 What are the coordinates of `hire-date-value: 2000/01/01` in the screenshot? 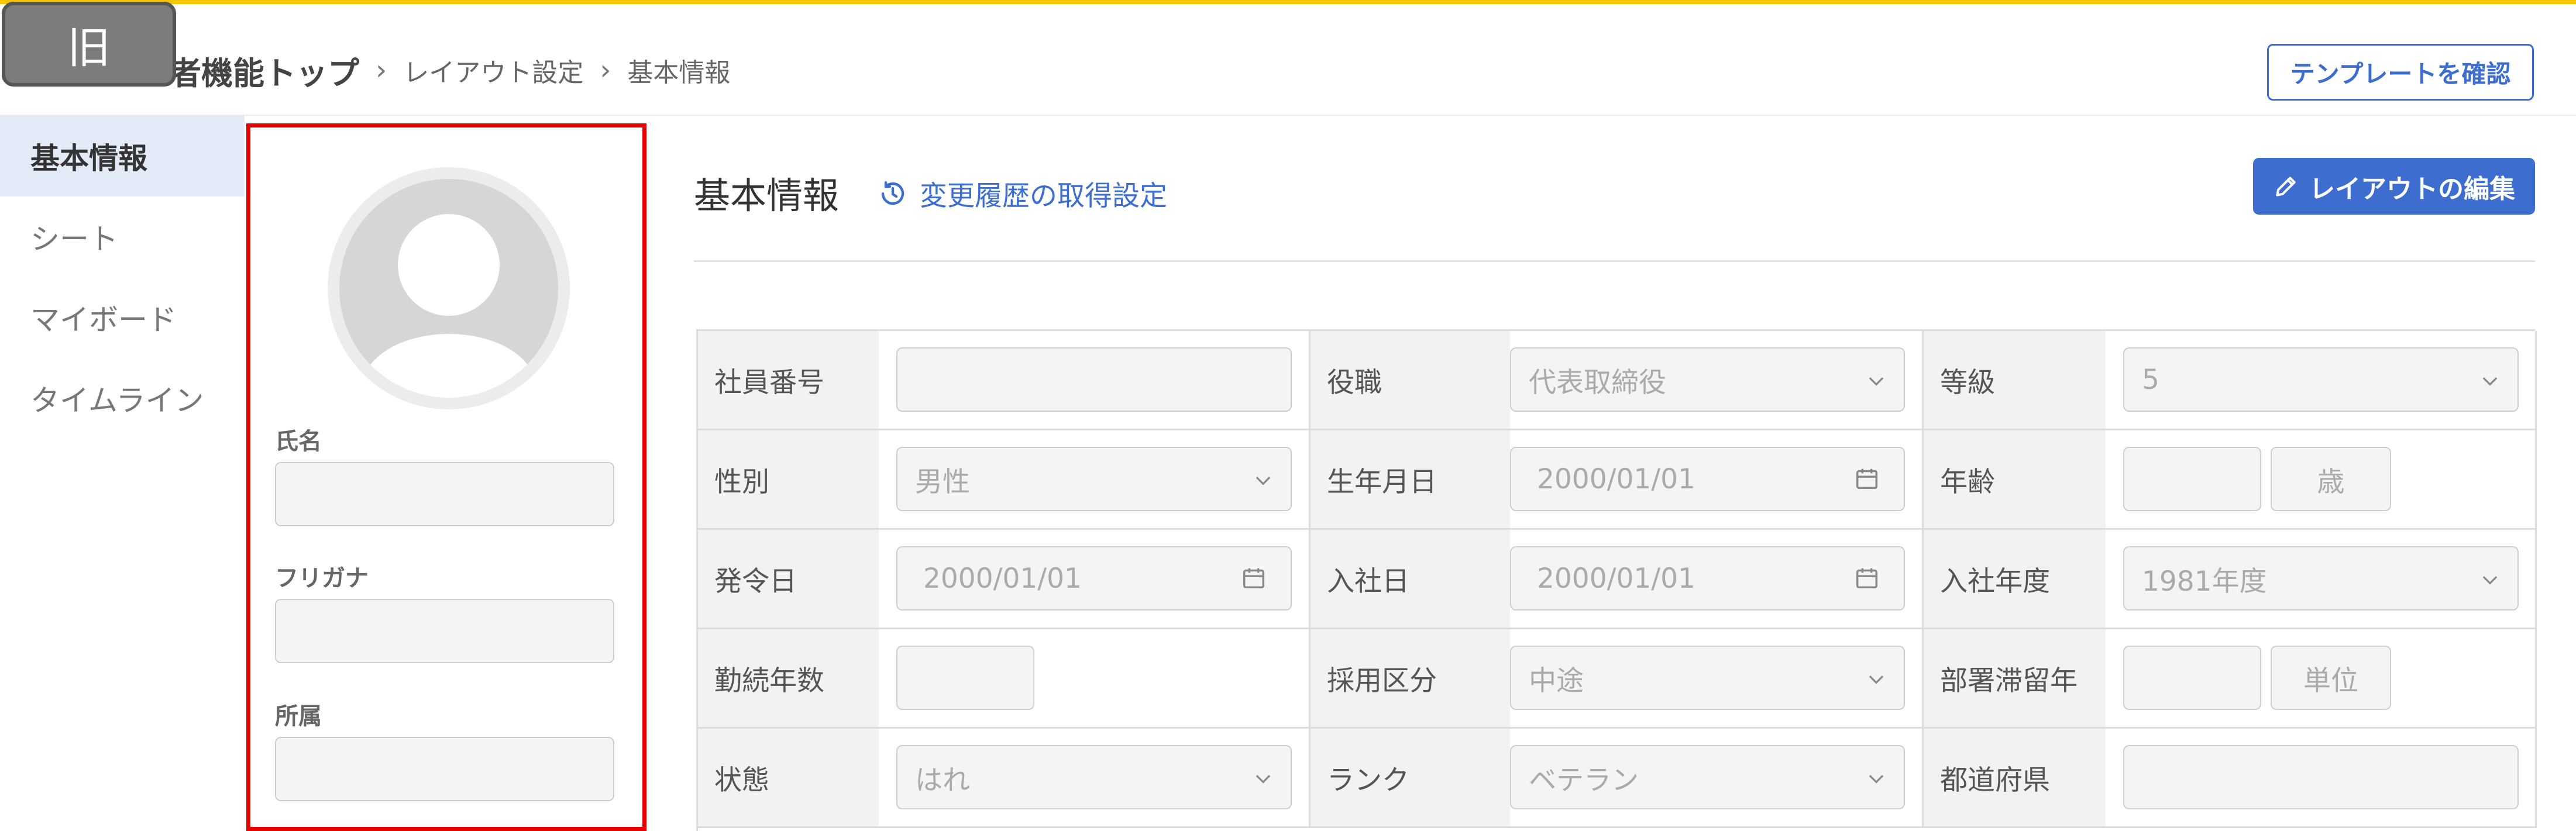 It's located at (1616, 578).